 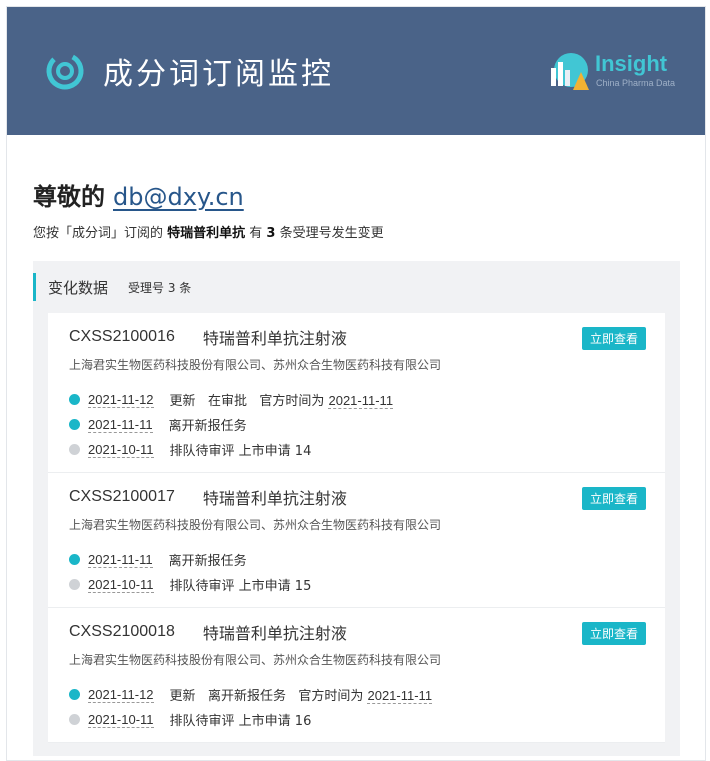 I want to click on email-link: db@dxy.cn, so click(x=178, y=197).